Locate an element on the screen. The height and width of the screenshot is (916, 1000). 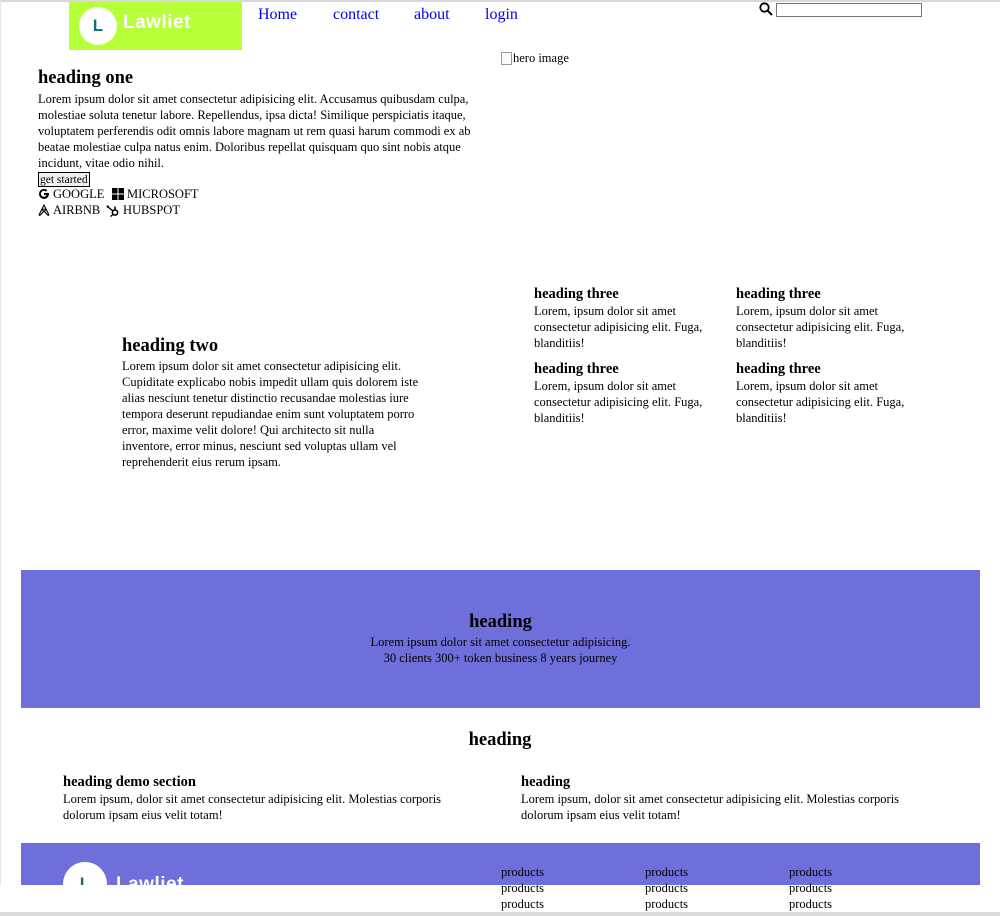
brand-hubspot: HUBSPOT is located at coordinates (143, 210).